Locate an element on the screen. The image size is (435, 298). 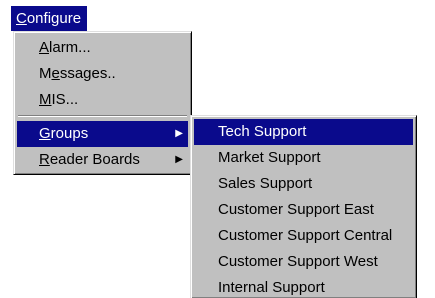
submenu-item-label: Customer Support Central is located at coordinates (305, 235).